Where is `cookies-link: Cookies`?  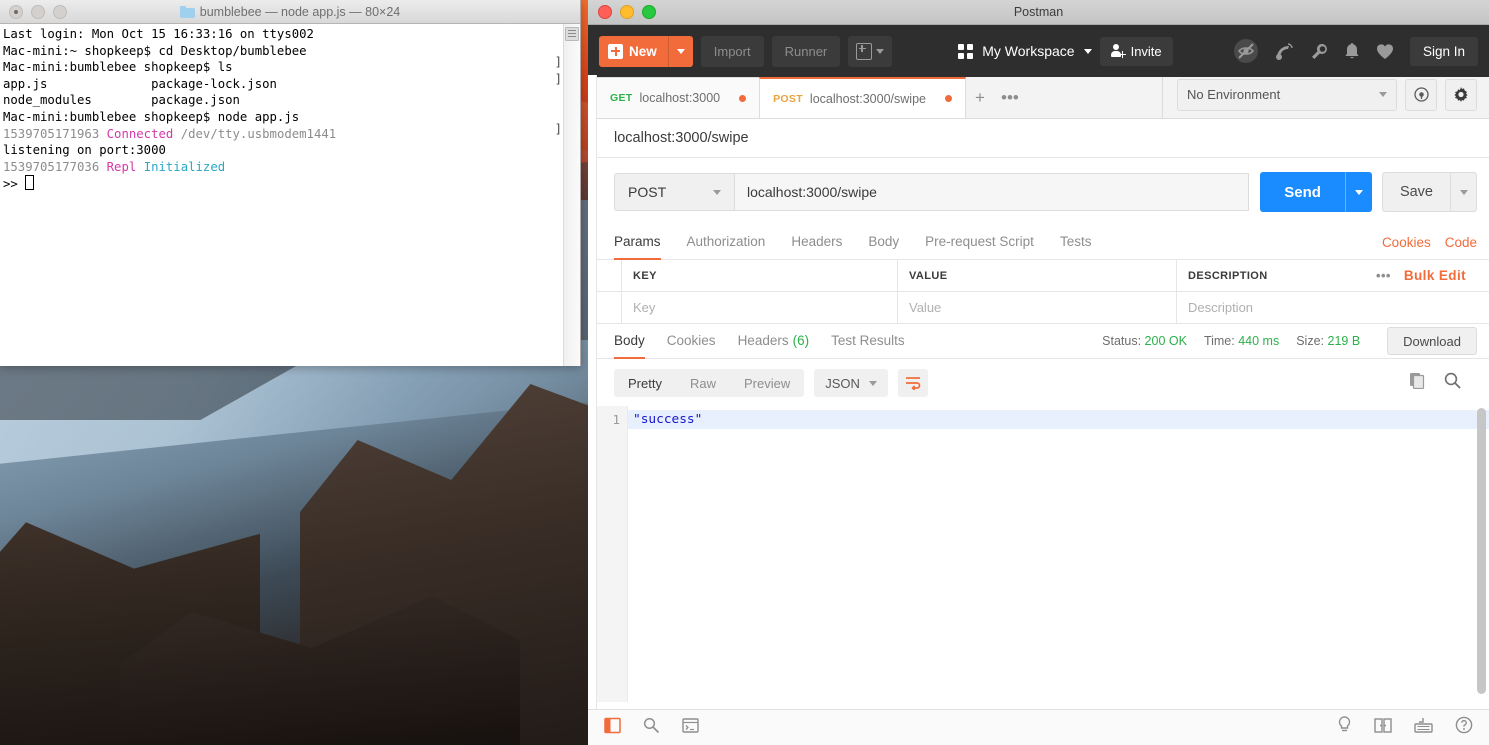 cookies-link: Cookies is located at coordinates (1406, 242).